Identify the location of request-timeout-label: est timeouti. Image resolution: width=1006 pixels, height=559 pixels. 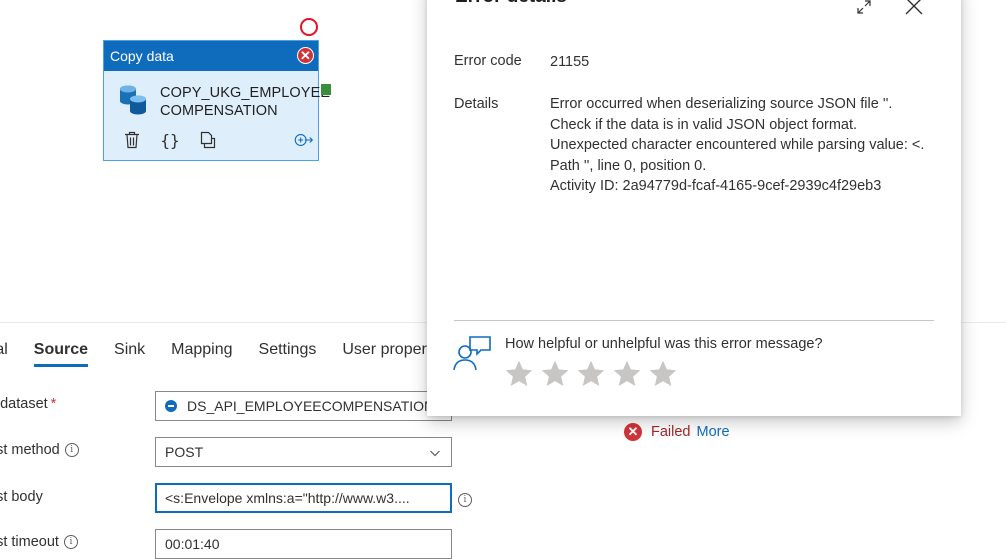
(39, 542).